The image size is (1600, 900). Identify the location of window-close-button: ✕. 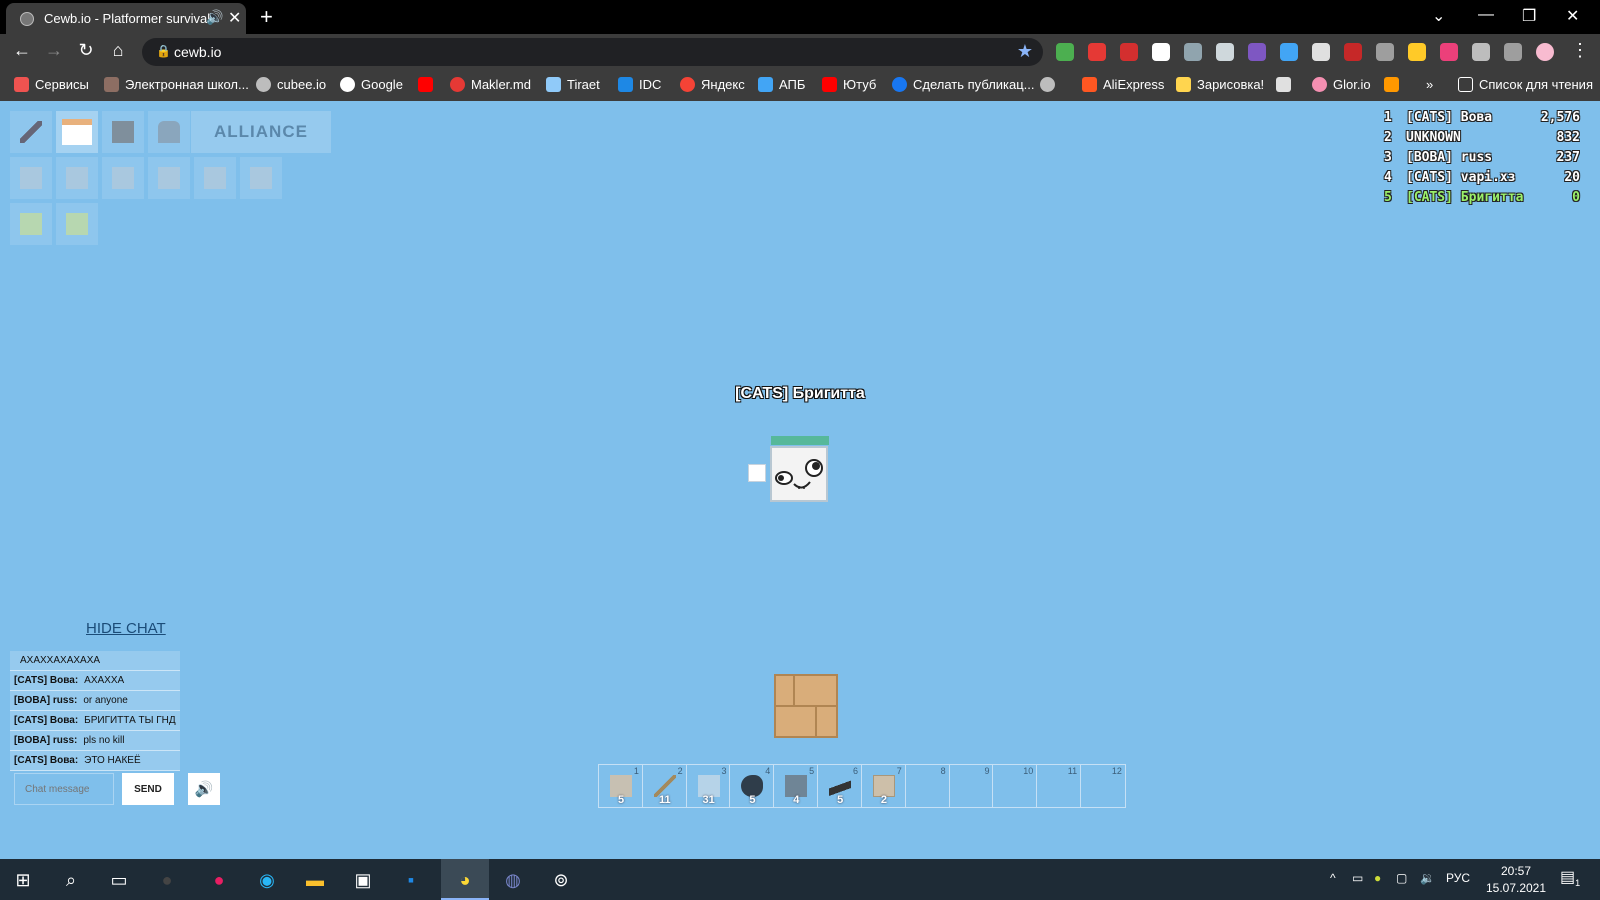
(1572, 16).